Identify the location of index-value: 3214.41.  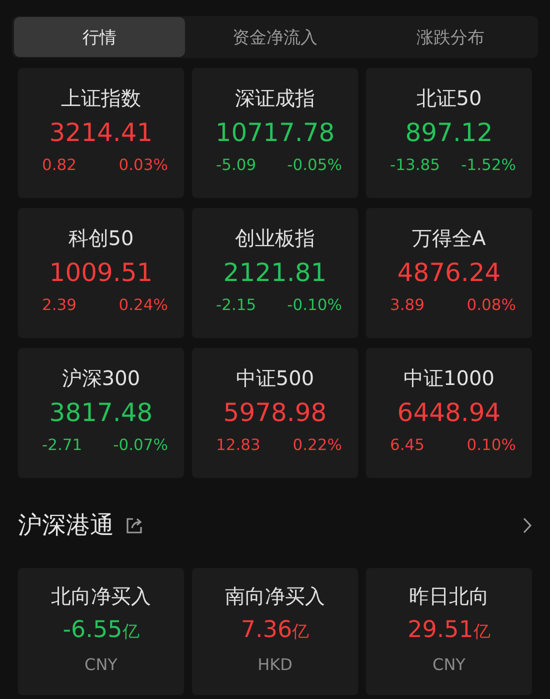
(101, 133).